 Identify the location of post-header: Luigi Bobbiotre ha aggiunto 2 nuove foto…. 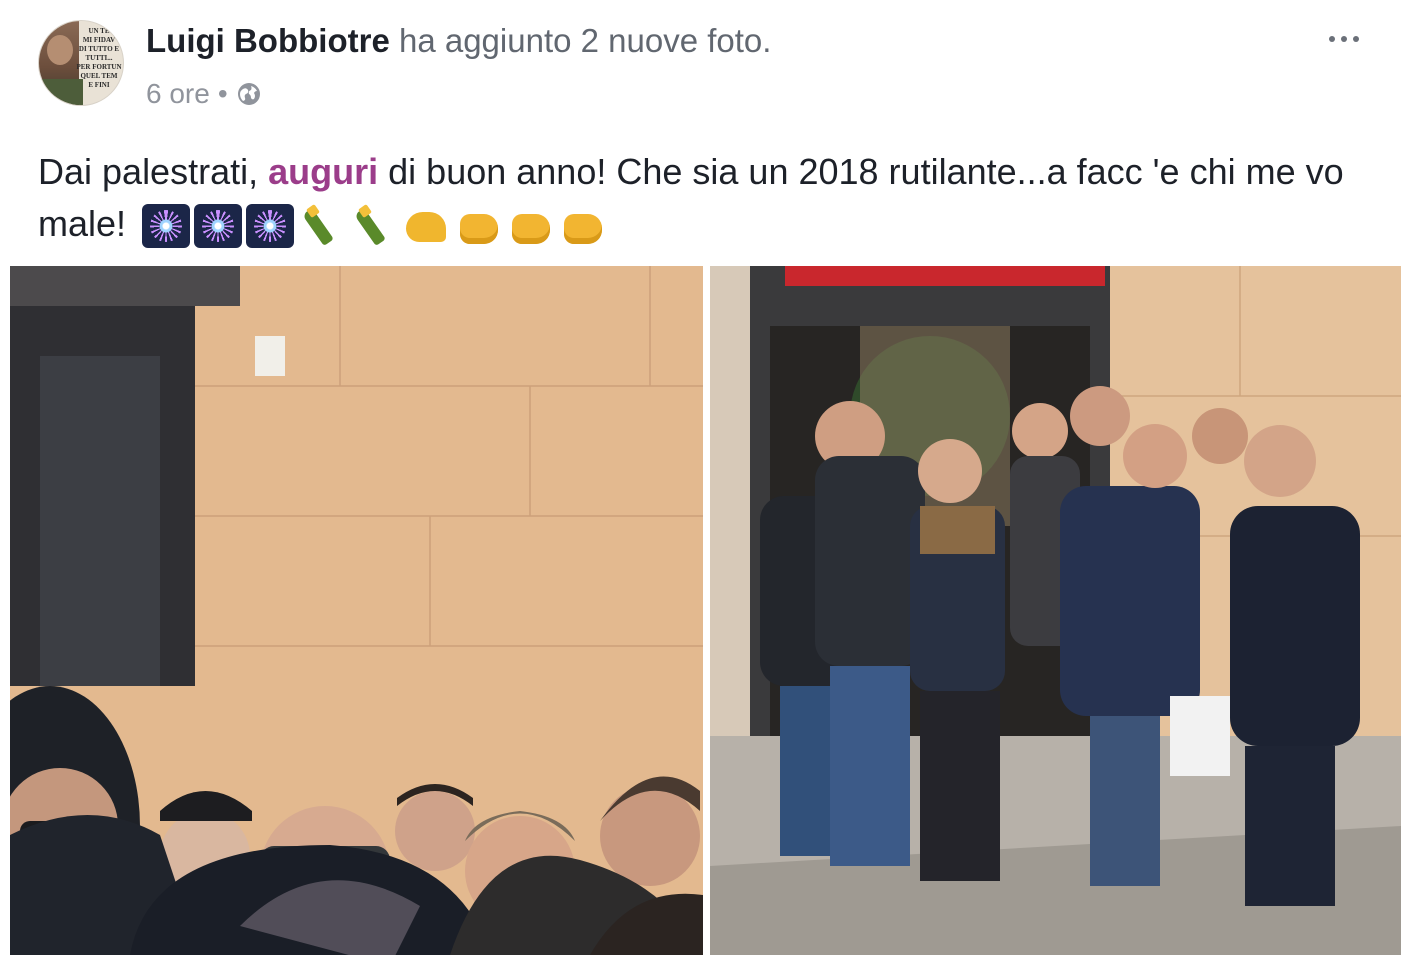
(458, 41).